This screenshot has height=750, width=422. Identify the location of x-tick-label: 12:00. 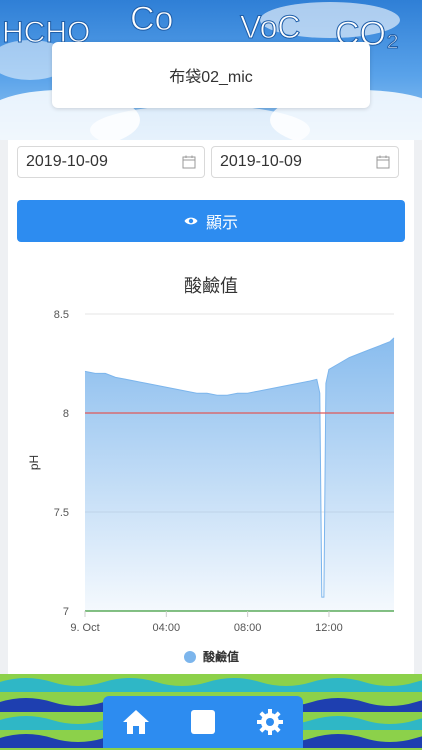
(329, 628).